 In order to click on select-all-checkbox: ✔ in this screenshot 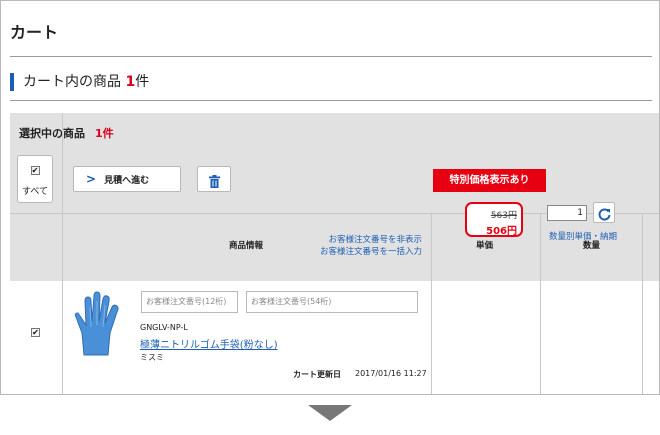, I will do `click(35, 170)`.